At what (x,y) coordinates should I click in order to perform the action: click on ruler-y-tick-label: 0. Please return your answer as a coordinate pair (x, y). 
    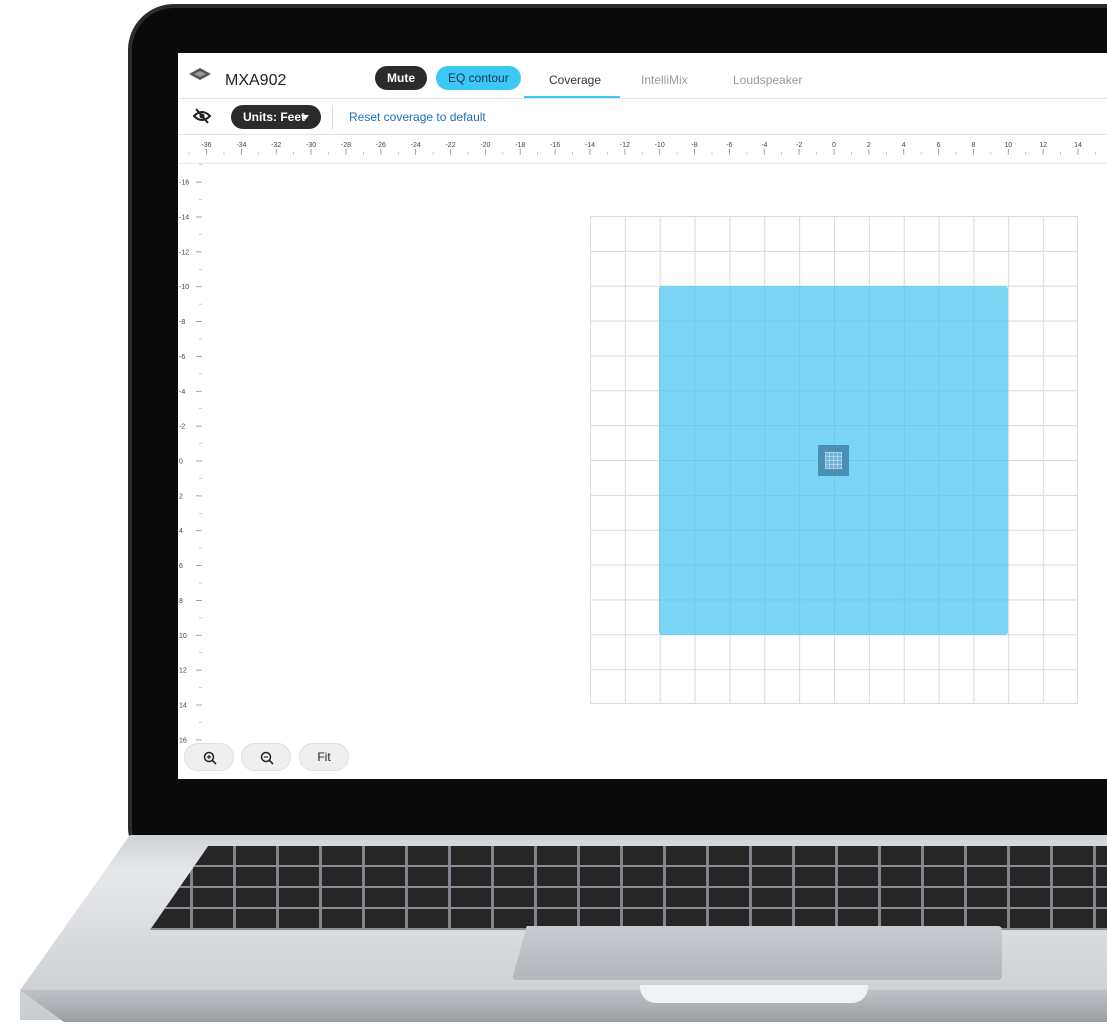
    Looking at the image, I should click on (181, 462).